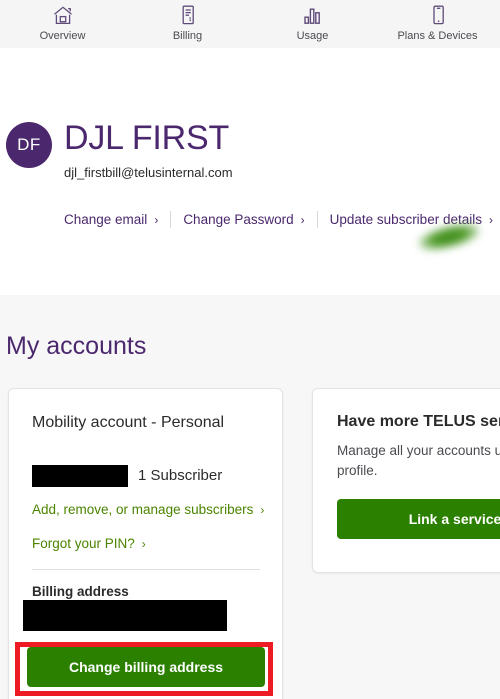  What do you see at coordinates (63, 15) in the screenshot?
I see `home-icon` at bounding box center [63, 15].